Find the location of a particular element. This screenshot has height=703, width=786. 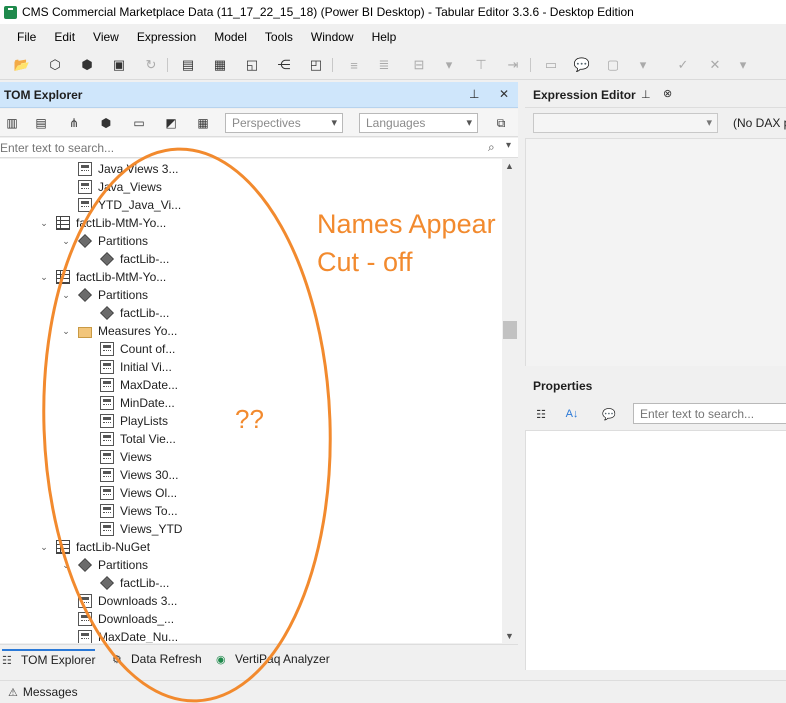

properties-header: Properties is located at coordinates (655, 386).